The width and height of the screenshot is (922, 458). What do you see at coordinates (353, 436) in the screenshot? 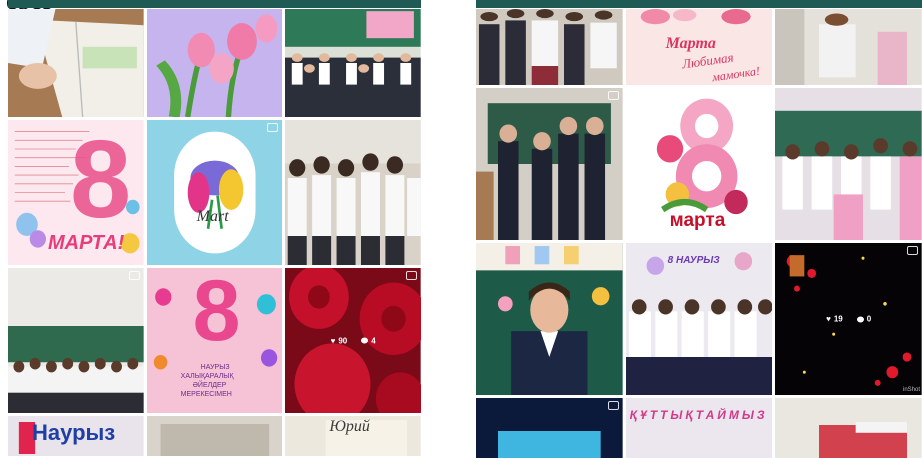
I see `post-tile-newspaper: Юрий` at bounding box center [353, 436].